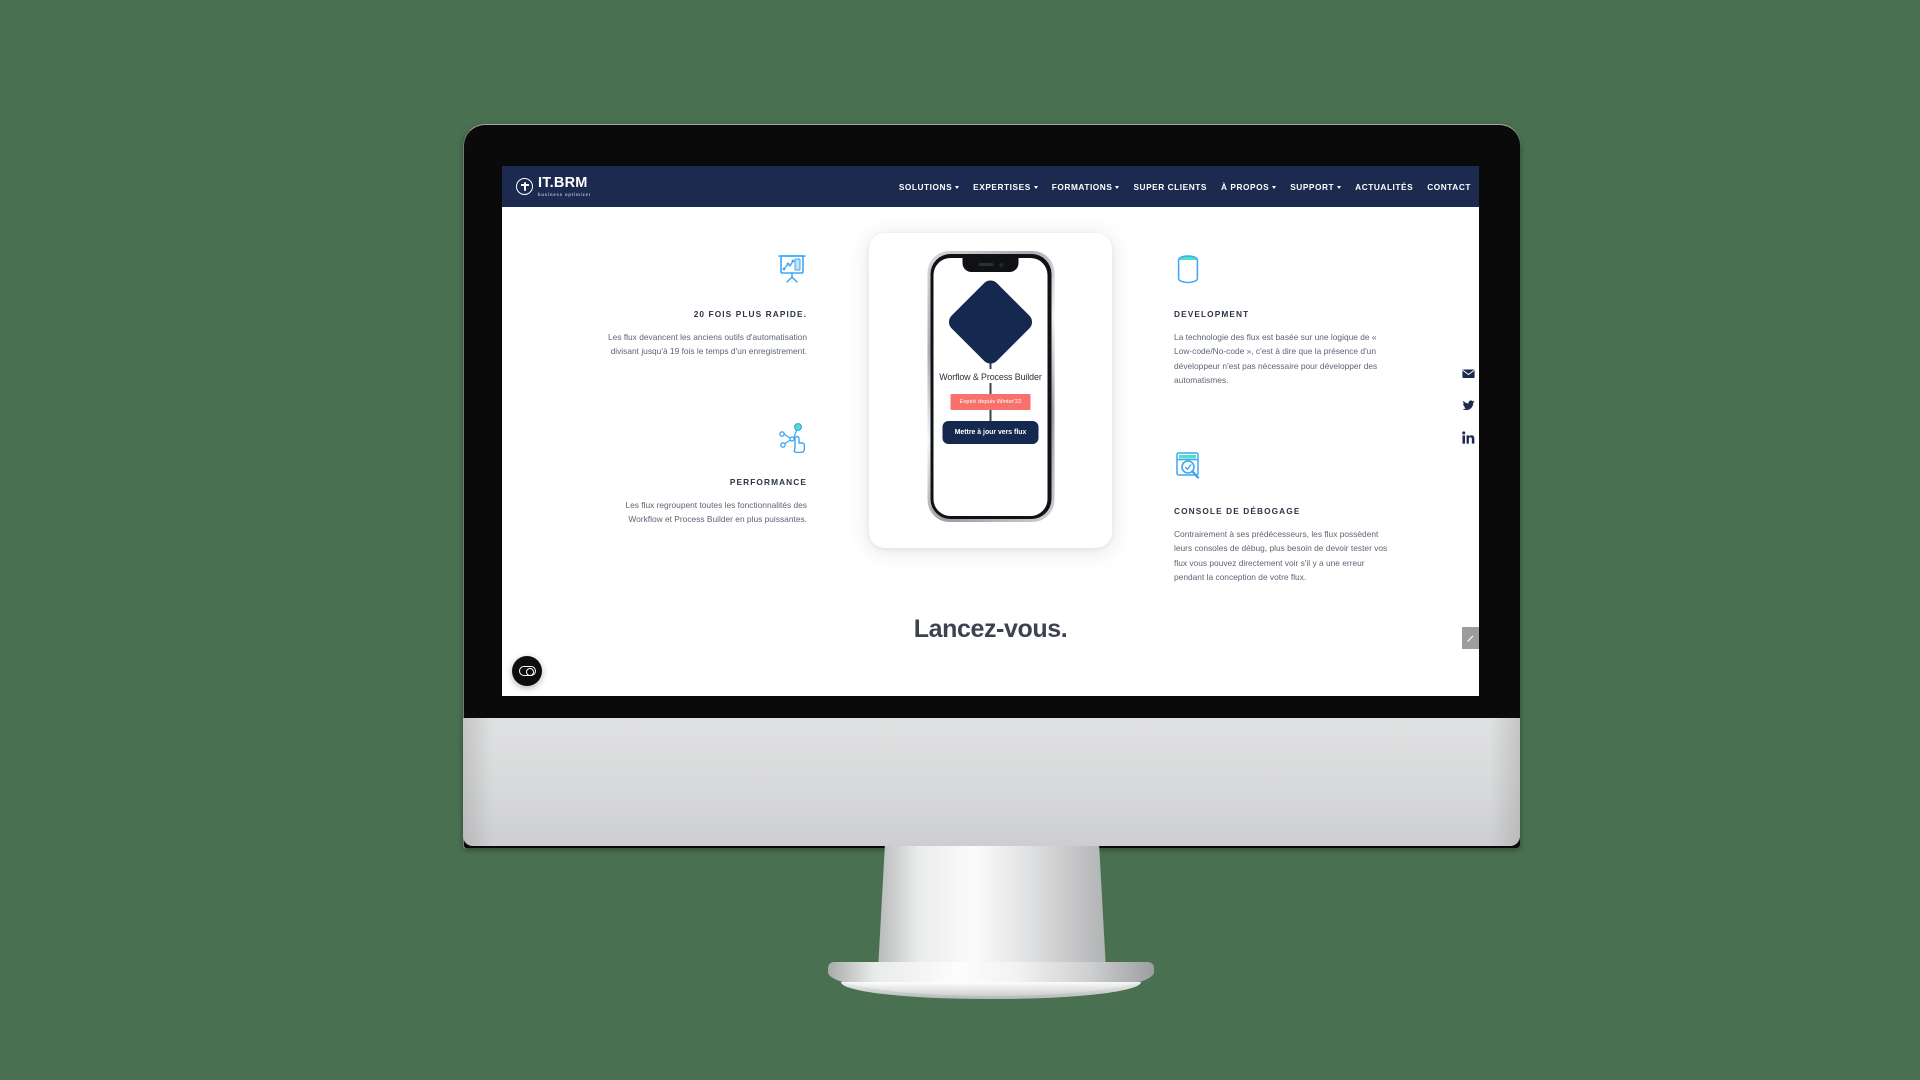 Image resolution: width=1920 pixels, height=1080 pixels. I want to click on nav-item-support: SUPPORT, so click(1316, 186).